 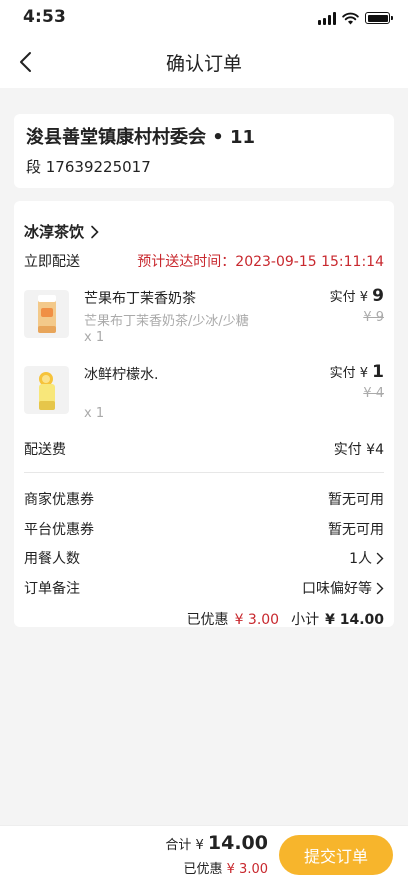 What do you see at coordinates (204, 151) in the screenshot?
I see `address-card: 浚县善堂镇康村村委会 • 11 段 17639225017` at bounding box center [204, 151].